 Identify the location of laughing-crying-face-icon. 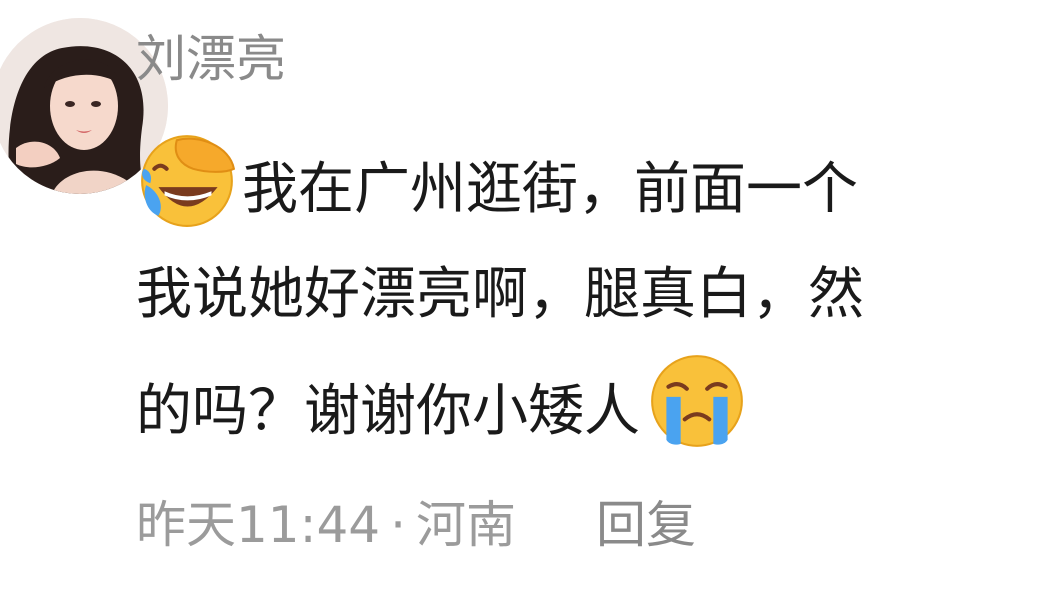
(187, 179).